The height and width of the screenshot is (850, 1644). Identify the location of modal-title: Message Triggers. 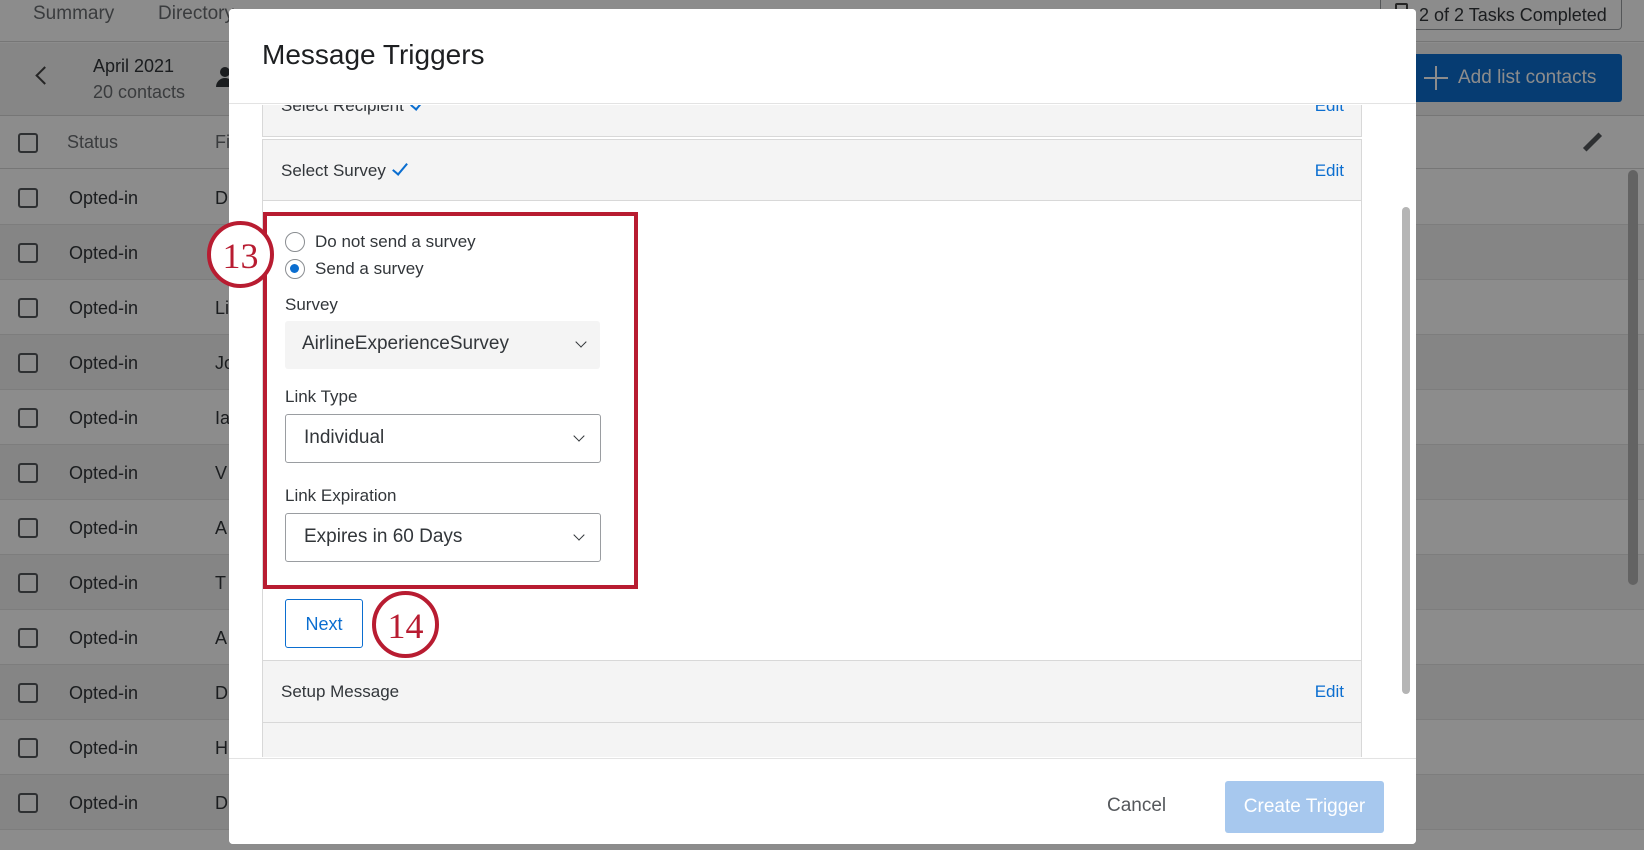
(373, 54).